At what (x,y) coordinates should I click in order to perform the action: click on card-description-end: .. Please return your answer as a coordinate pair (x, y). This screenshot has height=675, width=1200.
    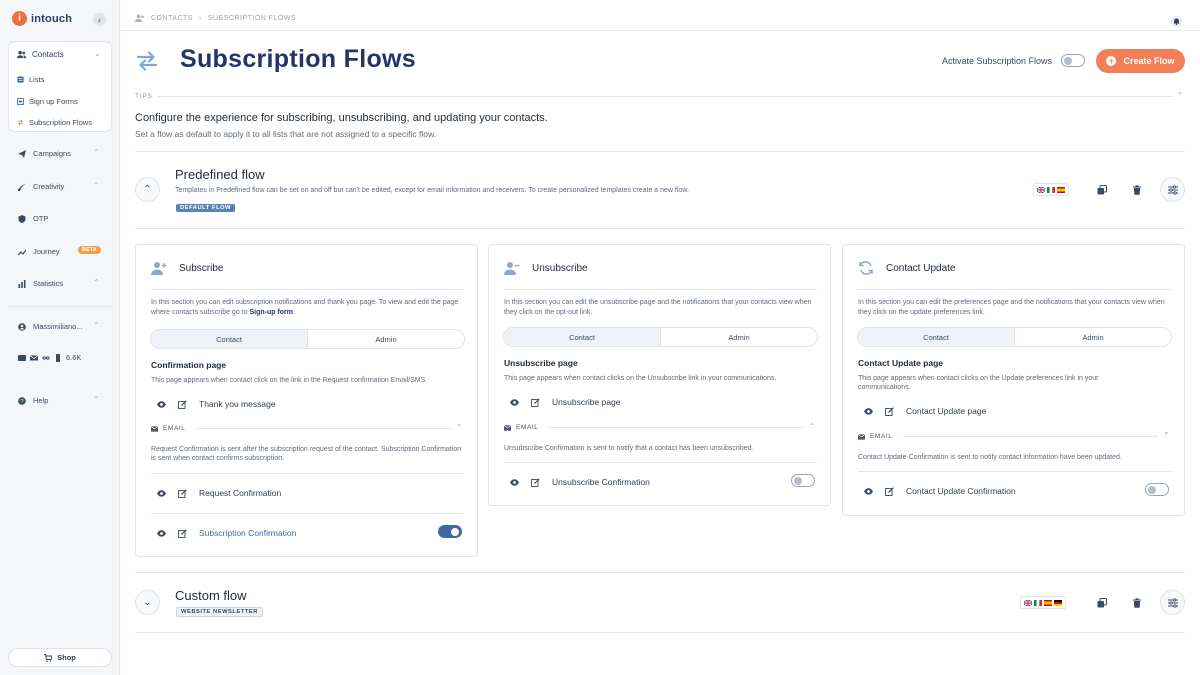
    Looking at the image, I should click on (294, 312).